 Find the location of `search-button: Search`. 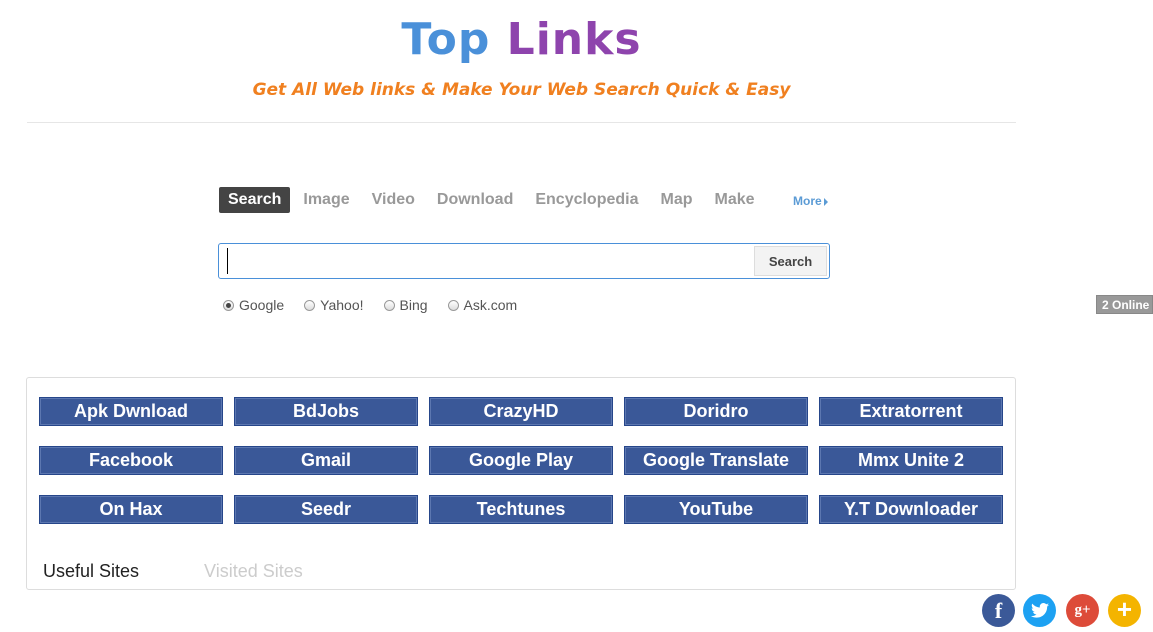

search-button: Search is located at coordinates (790, 261).